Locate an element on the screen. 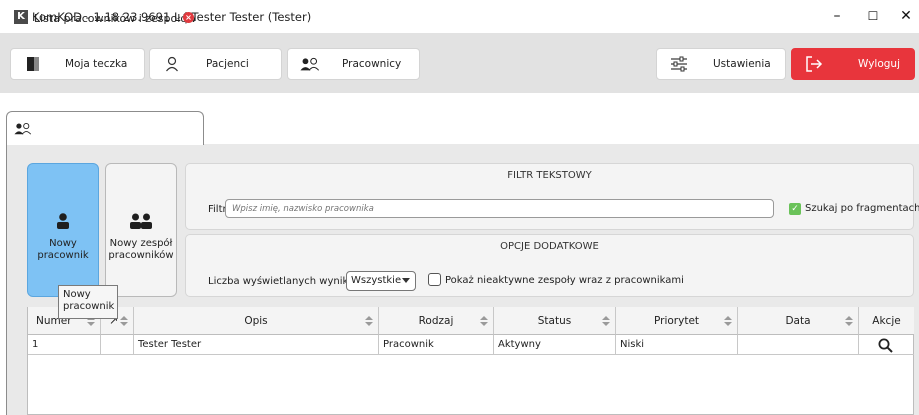  new-team-button: Nowy zespół pracowników is located at coordinates (141, 230).